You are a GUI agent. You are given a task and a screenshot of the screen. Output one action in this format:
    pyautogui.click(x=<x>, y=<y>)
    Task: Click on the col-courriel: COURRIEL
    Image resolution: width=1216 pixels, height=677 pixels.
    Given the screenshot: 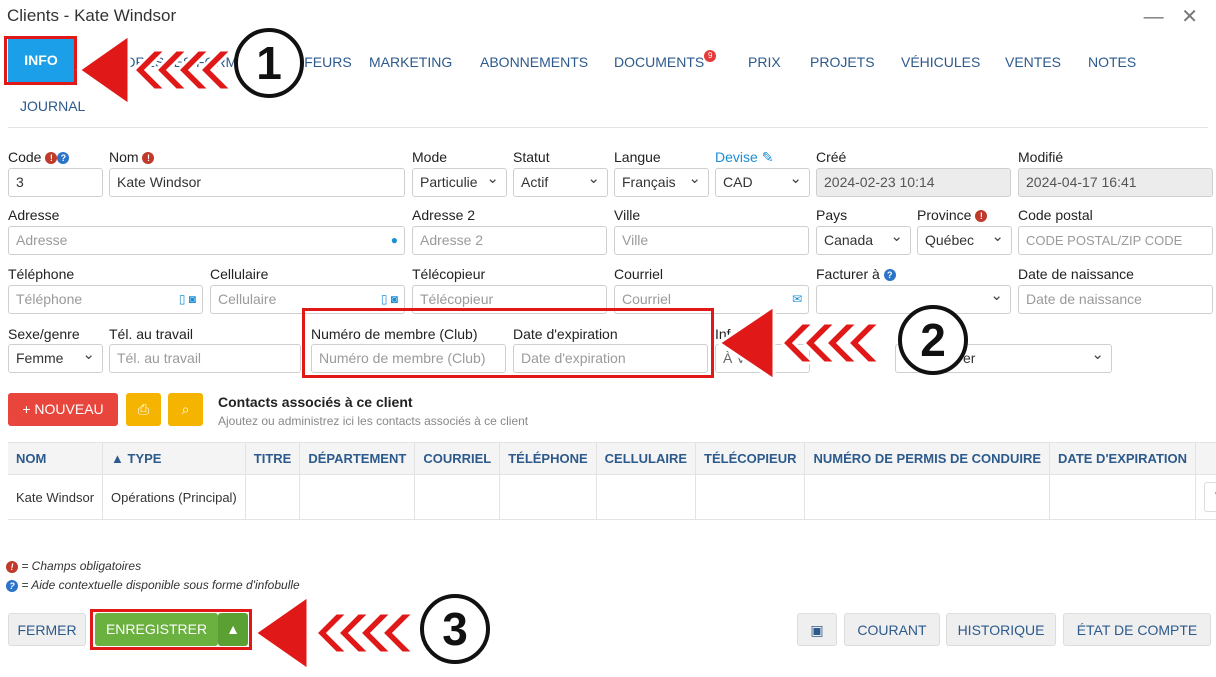 What is the action you would take?
    pyautogui.click(x=457, y=458)
    